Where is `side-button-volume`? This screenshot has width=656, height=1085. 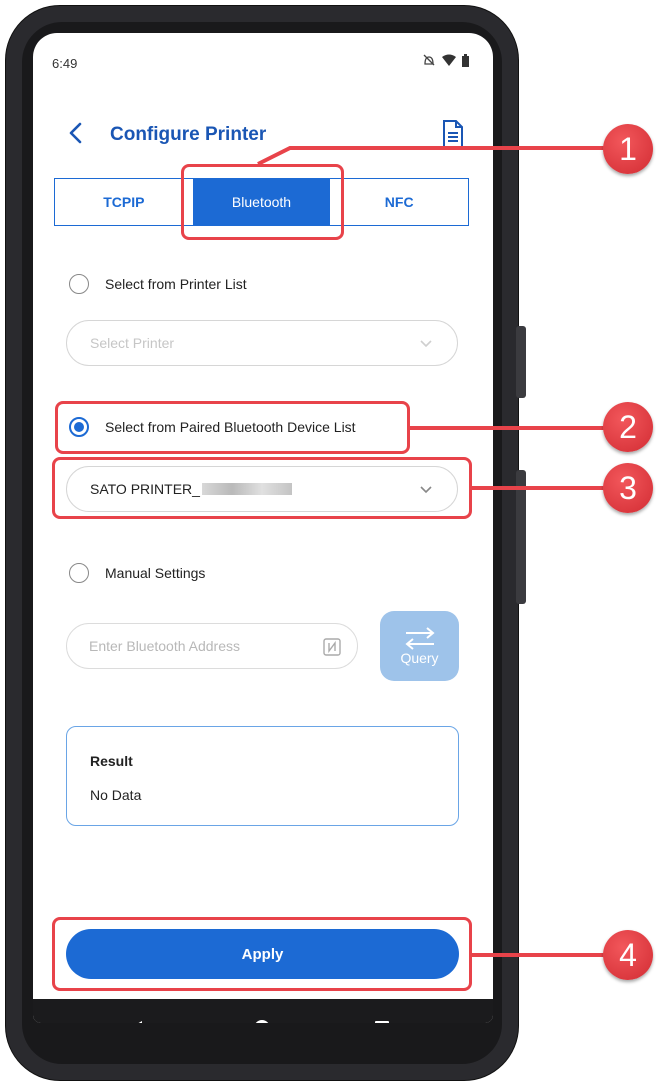 side-button-volume is located at coordinates (521, 537).